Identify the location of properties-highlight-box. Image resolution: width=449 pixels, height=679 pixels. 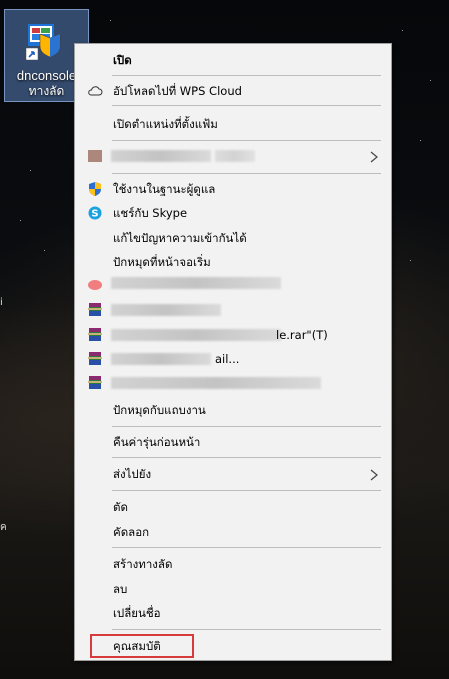
(142, 646).